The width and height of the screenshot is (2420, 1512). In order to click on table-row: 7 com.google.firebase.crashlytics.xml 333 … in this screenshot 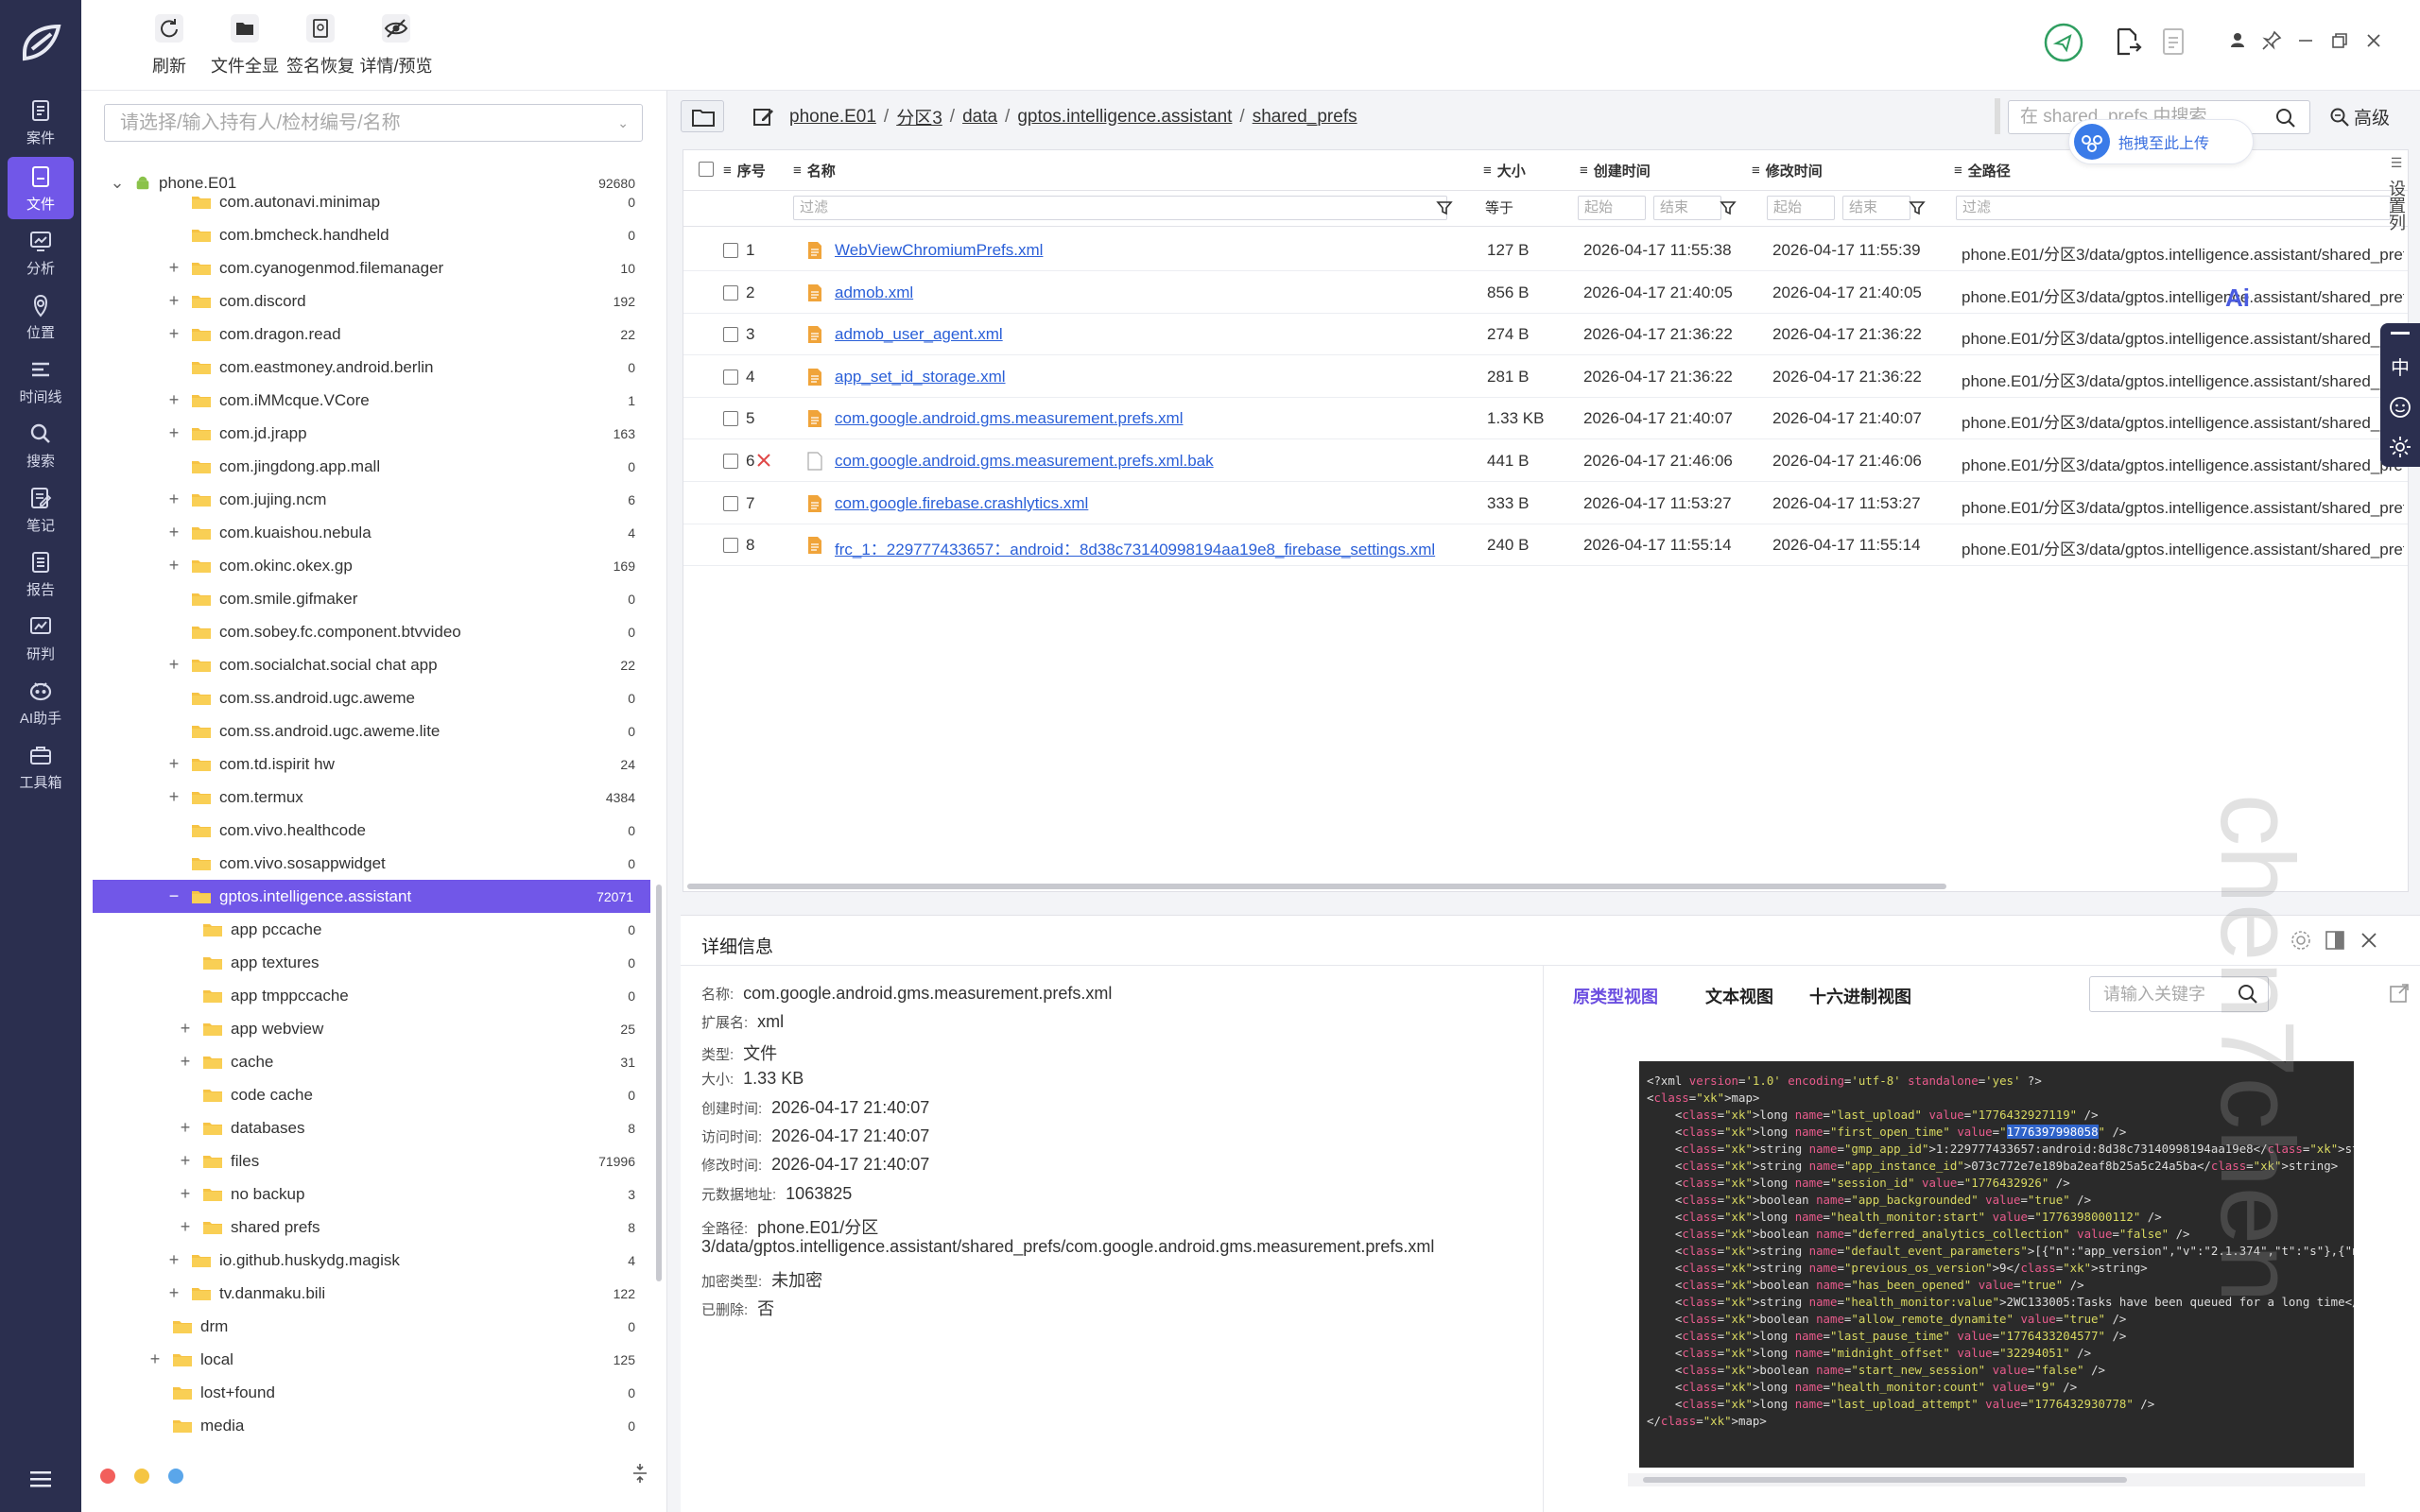, I will do `click(1545, 503)`.